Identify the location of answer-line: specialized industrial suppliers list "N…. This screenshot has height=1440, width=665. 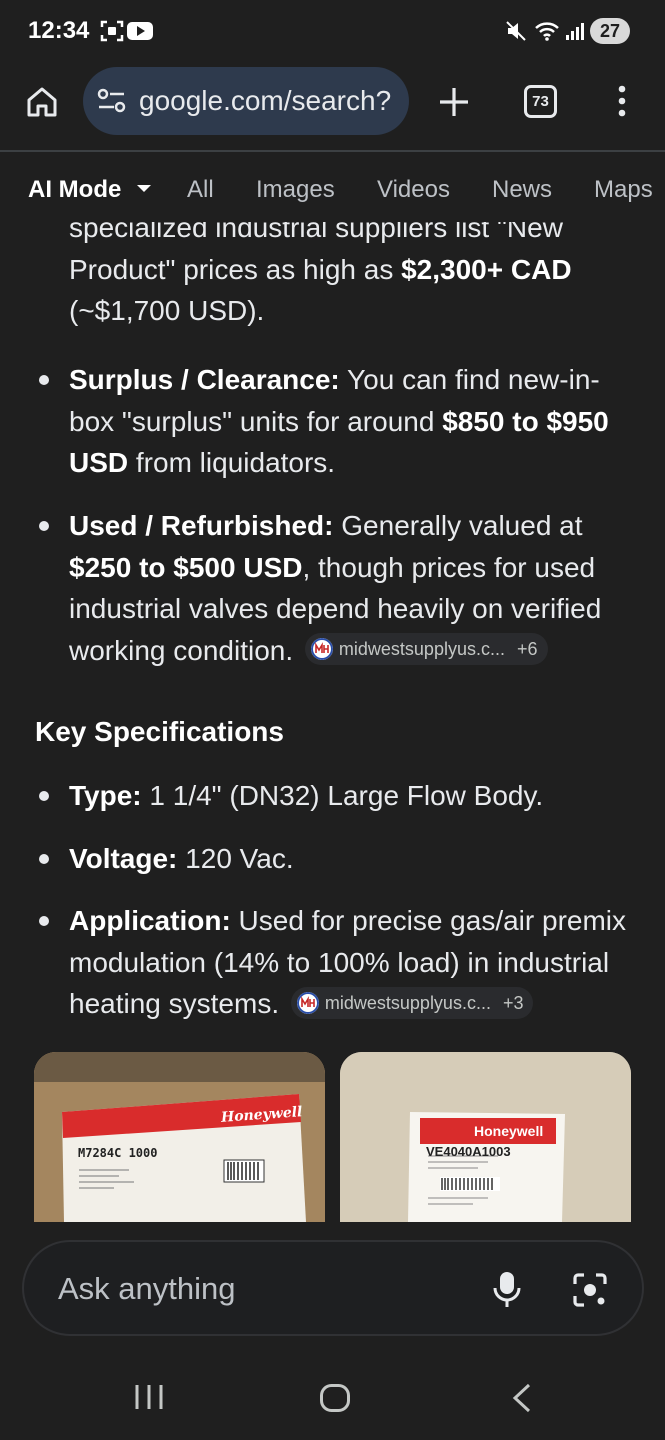
(316, 232).